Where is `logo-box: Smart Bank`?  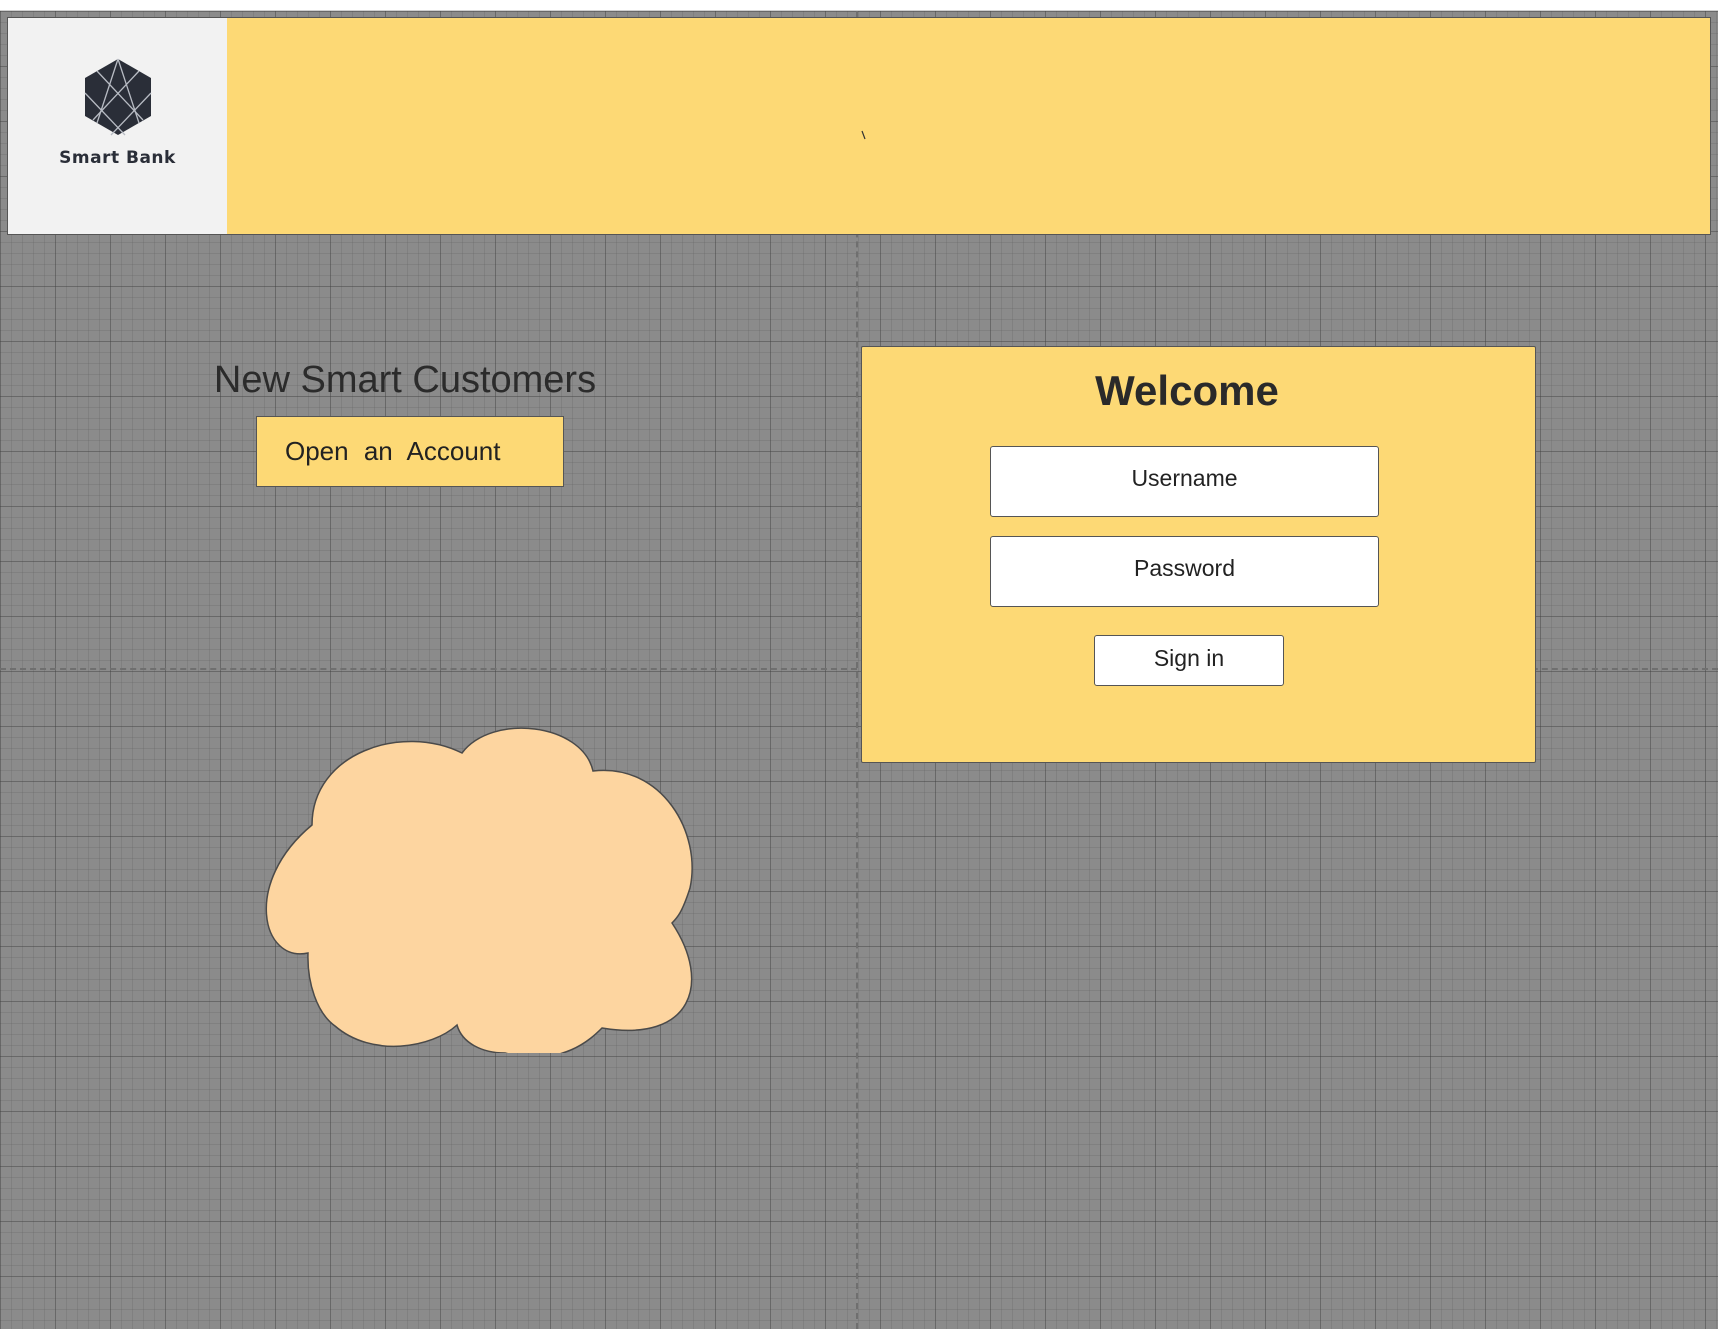 logo-box: Smart Bank is located at coordinates (117, 126).